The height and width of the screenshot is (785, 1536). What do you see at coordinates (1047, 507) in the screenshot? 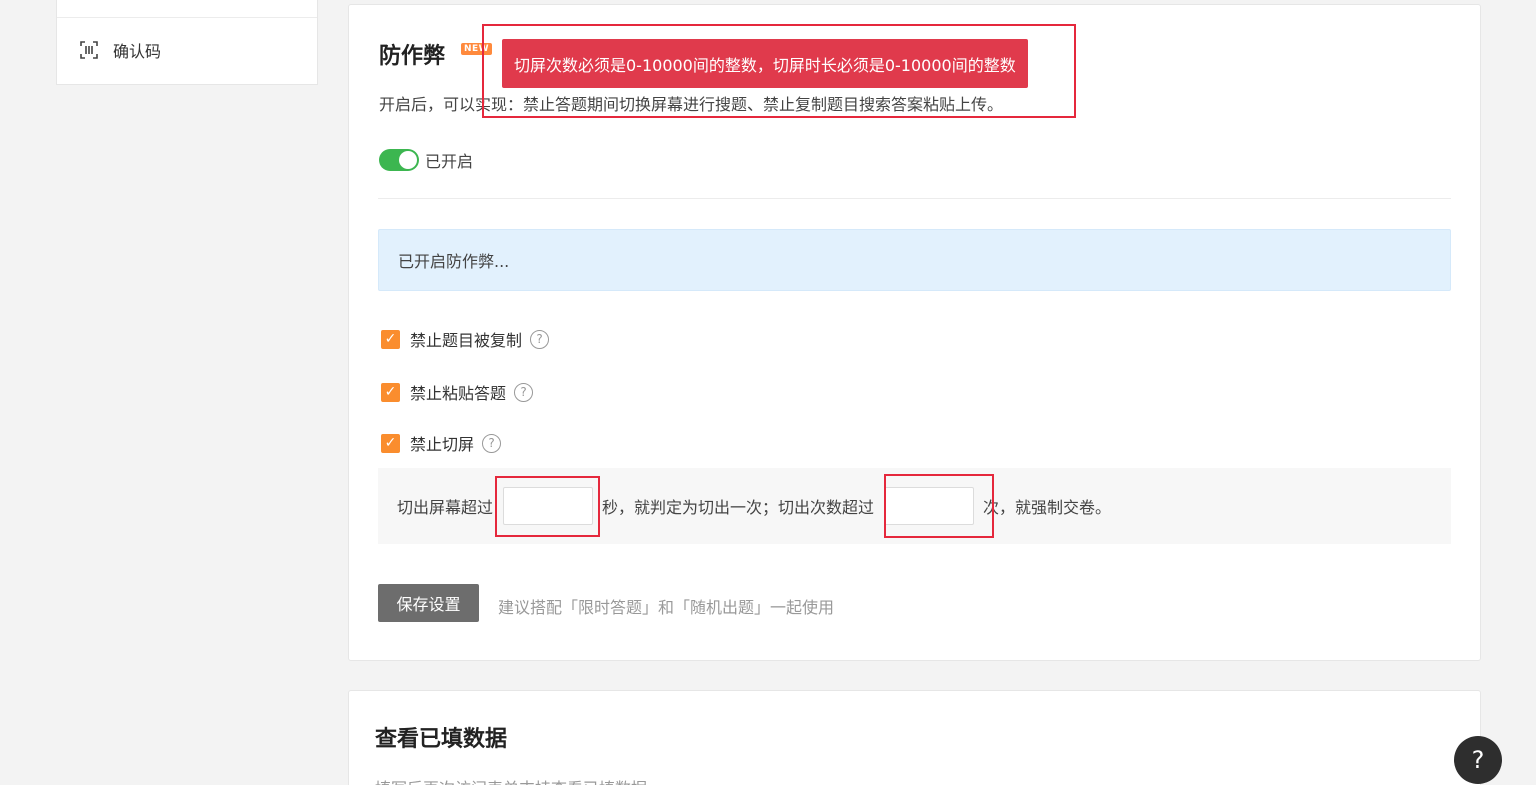
I see `rule-suffix: 次，就强制交卷。` at bounding box center [1047, 507].